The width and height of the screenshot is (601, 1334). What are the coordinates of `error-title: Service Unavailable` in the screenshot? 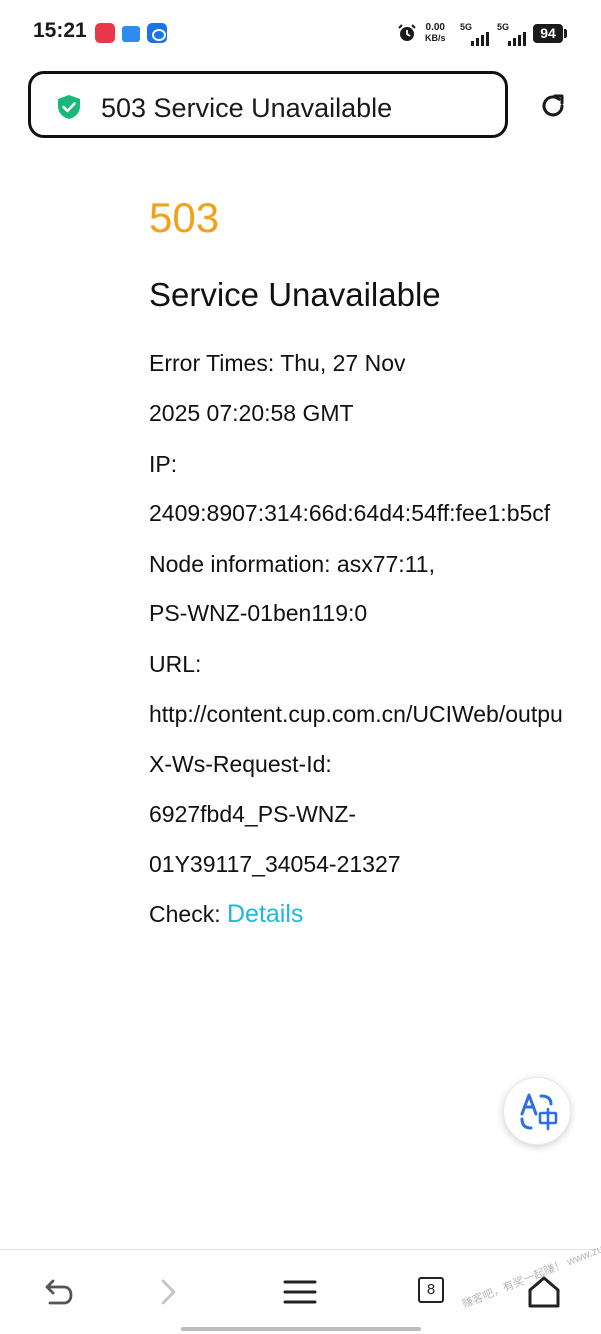 It's located at (295, 294).